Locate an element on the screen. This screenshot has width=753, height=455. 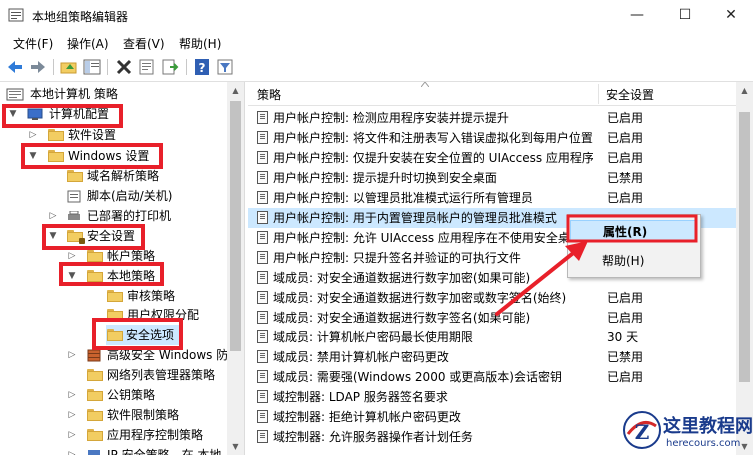
tree-label: 公钥策略 is located at coordinates (131, 395).